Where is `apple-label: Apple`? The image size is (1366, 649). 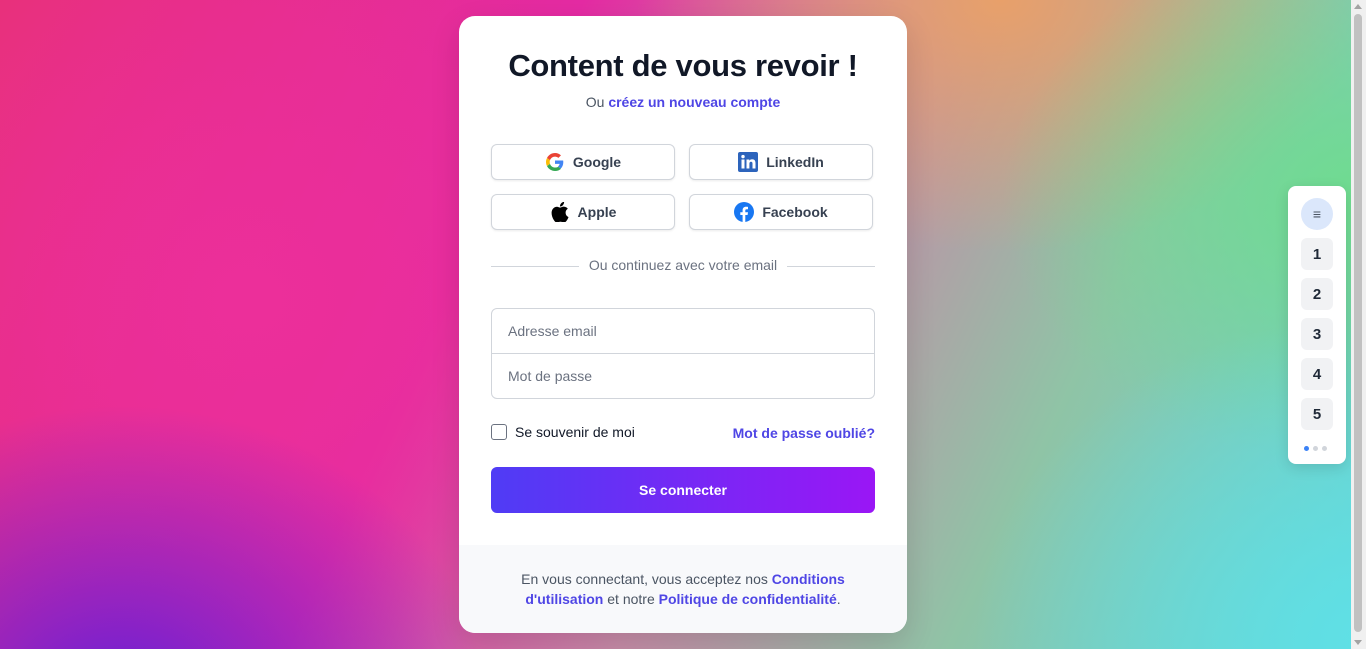 apple-label: Apple is located at coordinates (597, 212).